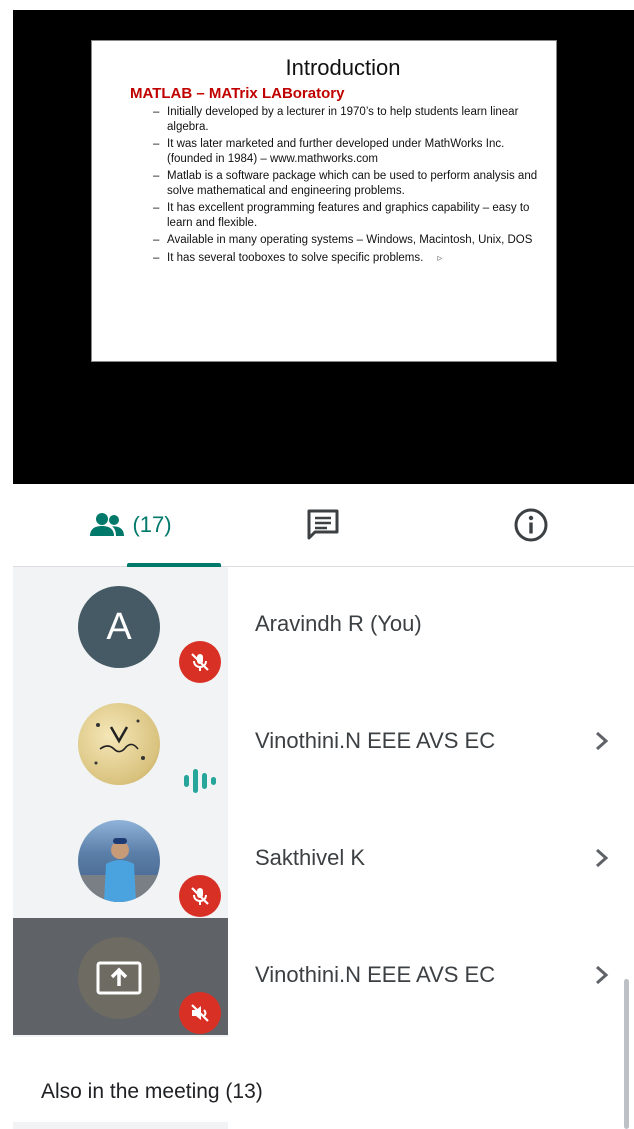 This screenshot has width=634, height=1129. I want to click on participant-name: Sakthivel K, so click(310, 857).